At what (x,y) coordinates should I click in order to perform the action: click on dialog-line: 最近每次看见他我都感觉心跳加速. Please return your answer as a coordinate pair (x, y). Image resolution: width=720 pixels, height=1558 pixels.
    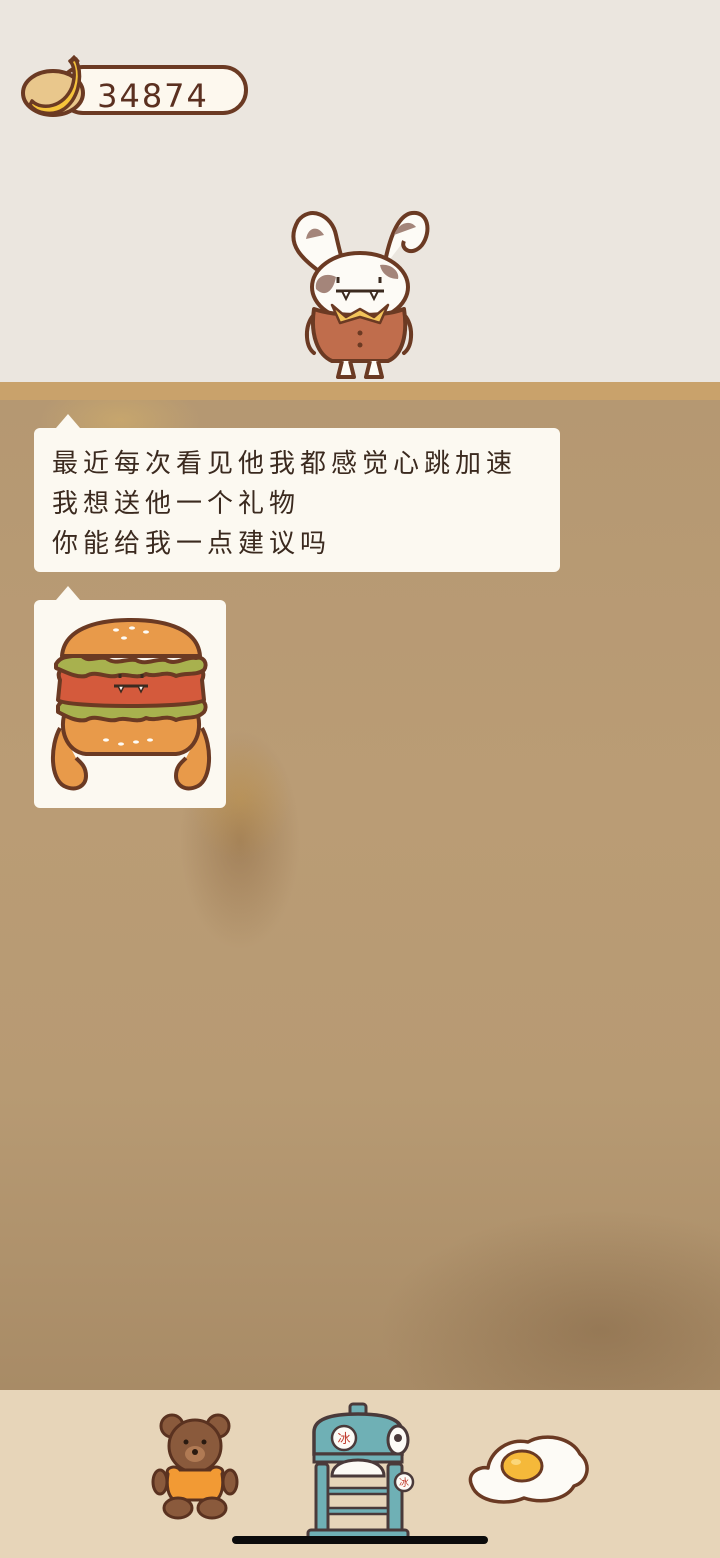
    Looking at the image, I should click on (285, 464).